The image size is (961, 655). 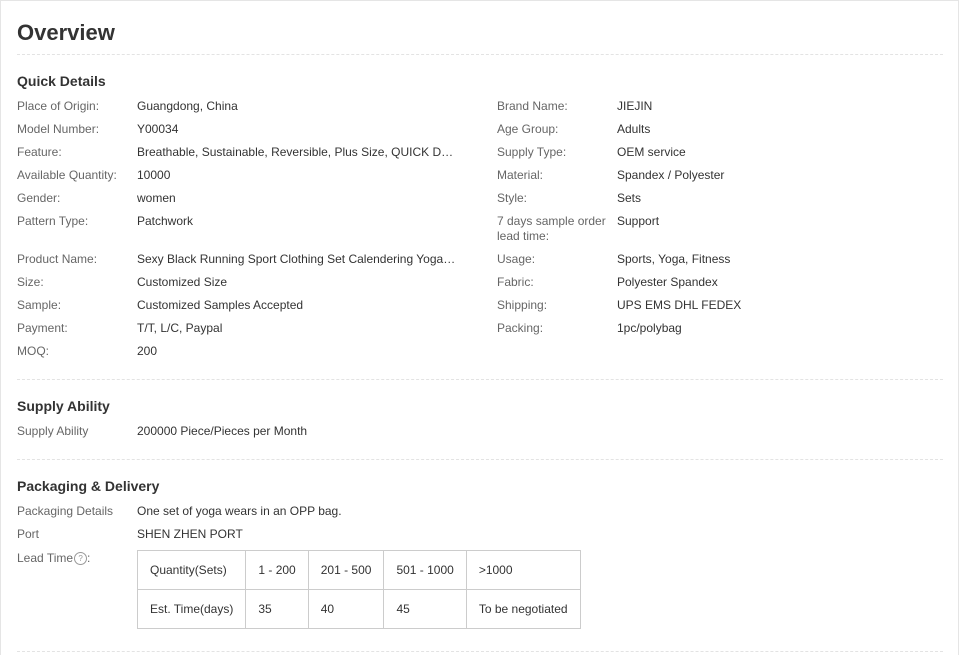 What do you see at coordinates (81, 559) in the screenshot?
I see `help-circle-icon: ?` at bounding box center [81, 559].